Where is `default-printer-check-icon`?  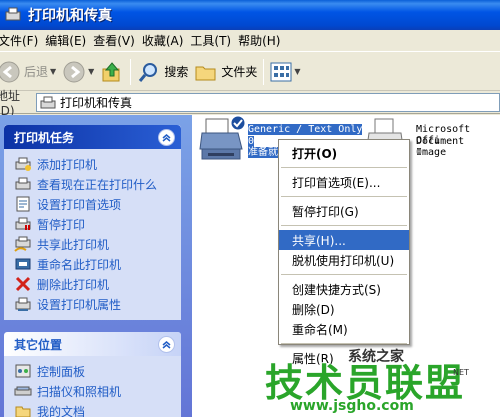
default-printer-check-icon is located at coordinates (238, 123).